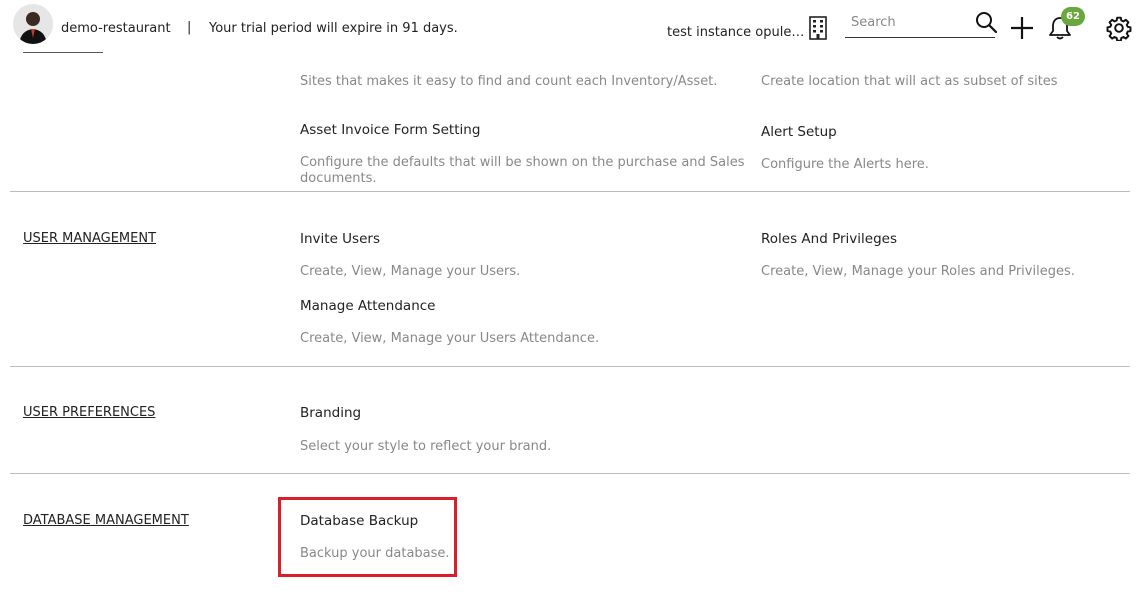  What do you see at coordinates (986, 22) in the screenshot?
I see `search-icon` at bounding box center [986, 22].